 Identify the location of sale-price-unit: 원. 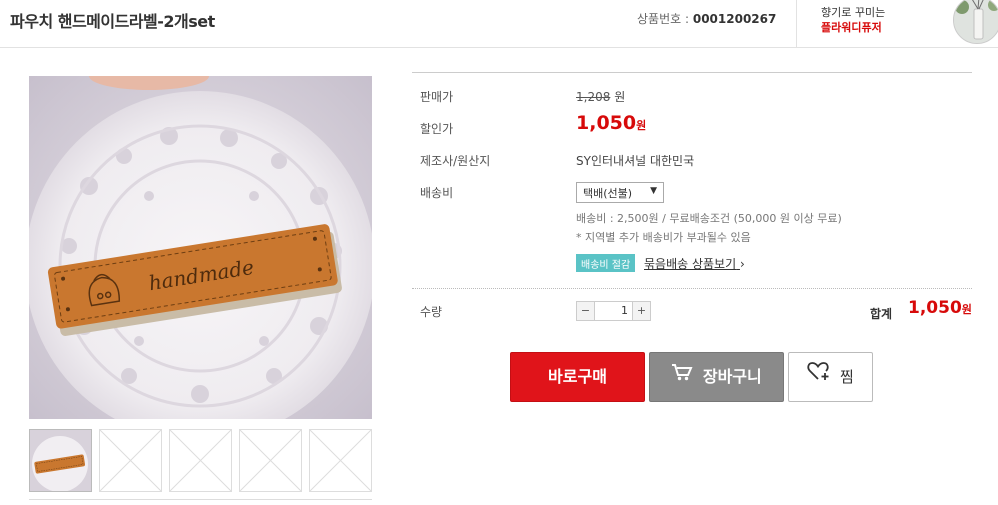
(641, 125).